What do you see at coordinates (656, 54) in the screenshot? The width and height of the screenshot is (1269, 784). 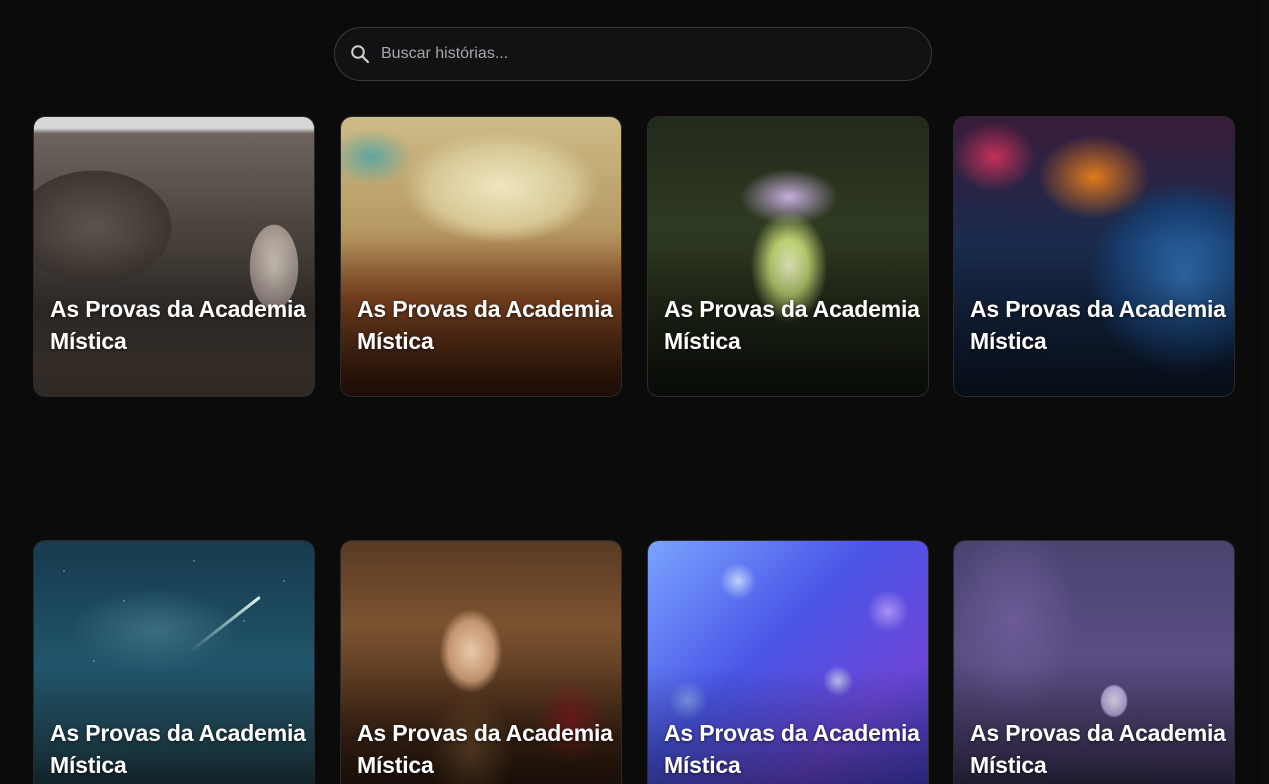 I see `search-input` at bounding box center [656, 54].